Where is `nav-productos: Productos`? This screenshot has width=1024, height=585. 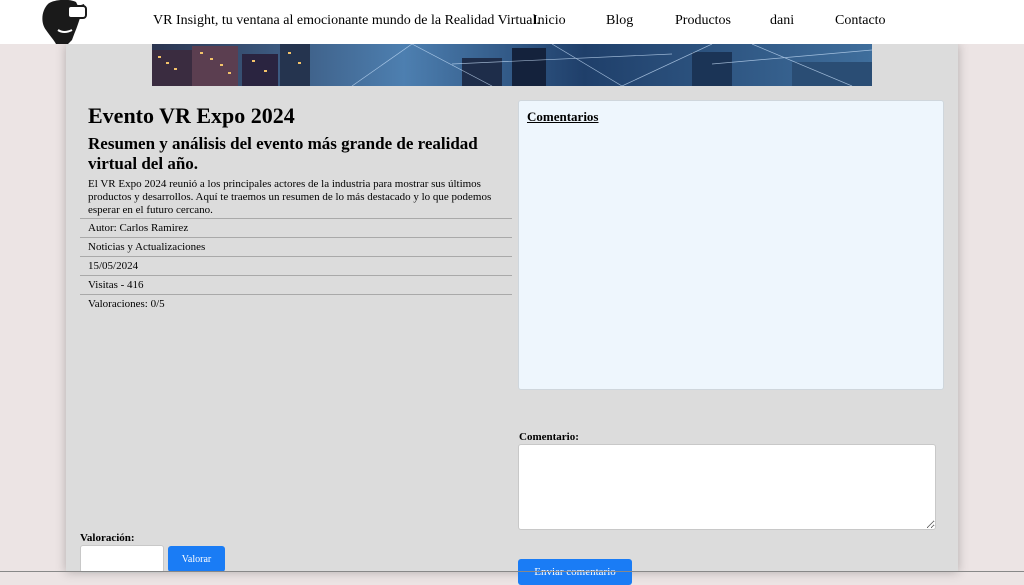 nav-productos: Productos is located at coordinates (703, 21).